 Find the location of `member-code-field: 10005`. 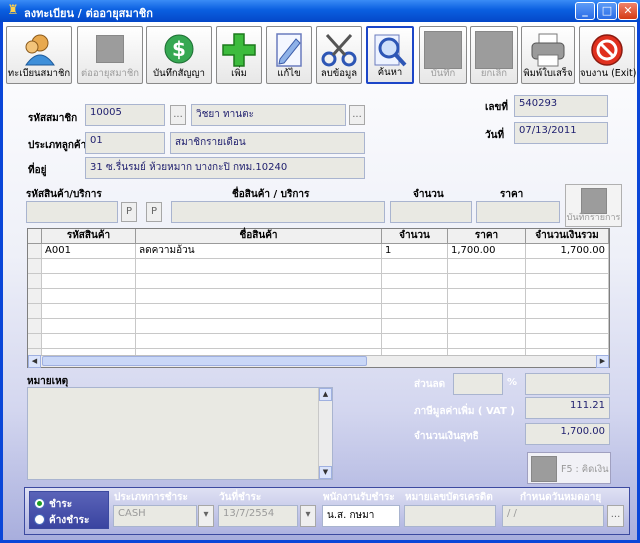

member-code-field: 10005 is located at coordinates (125, 115).